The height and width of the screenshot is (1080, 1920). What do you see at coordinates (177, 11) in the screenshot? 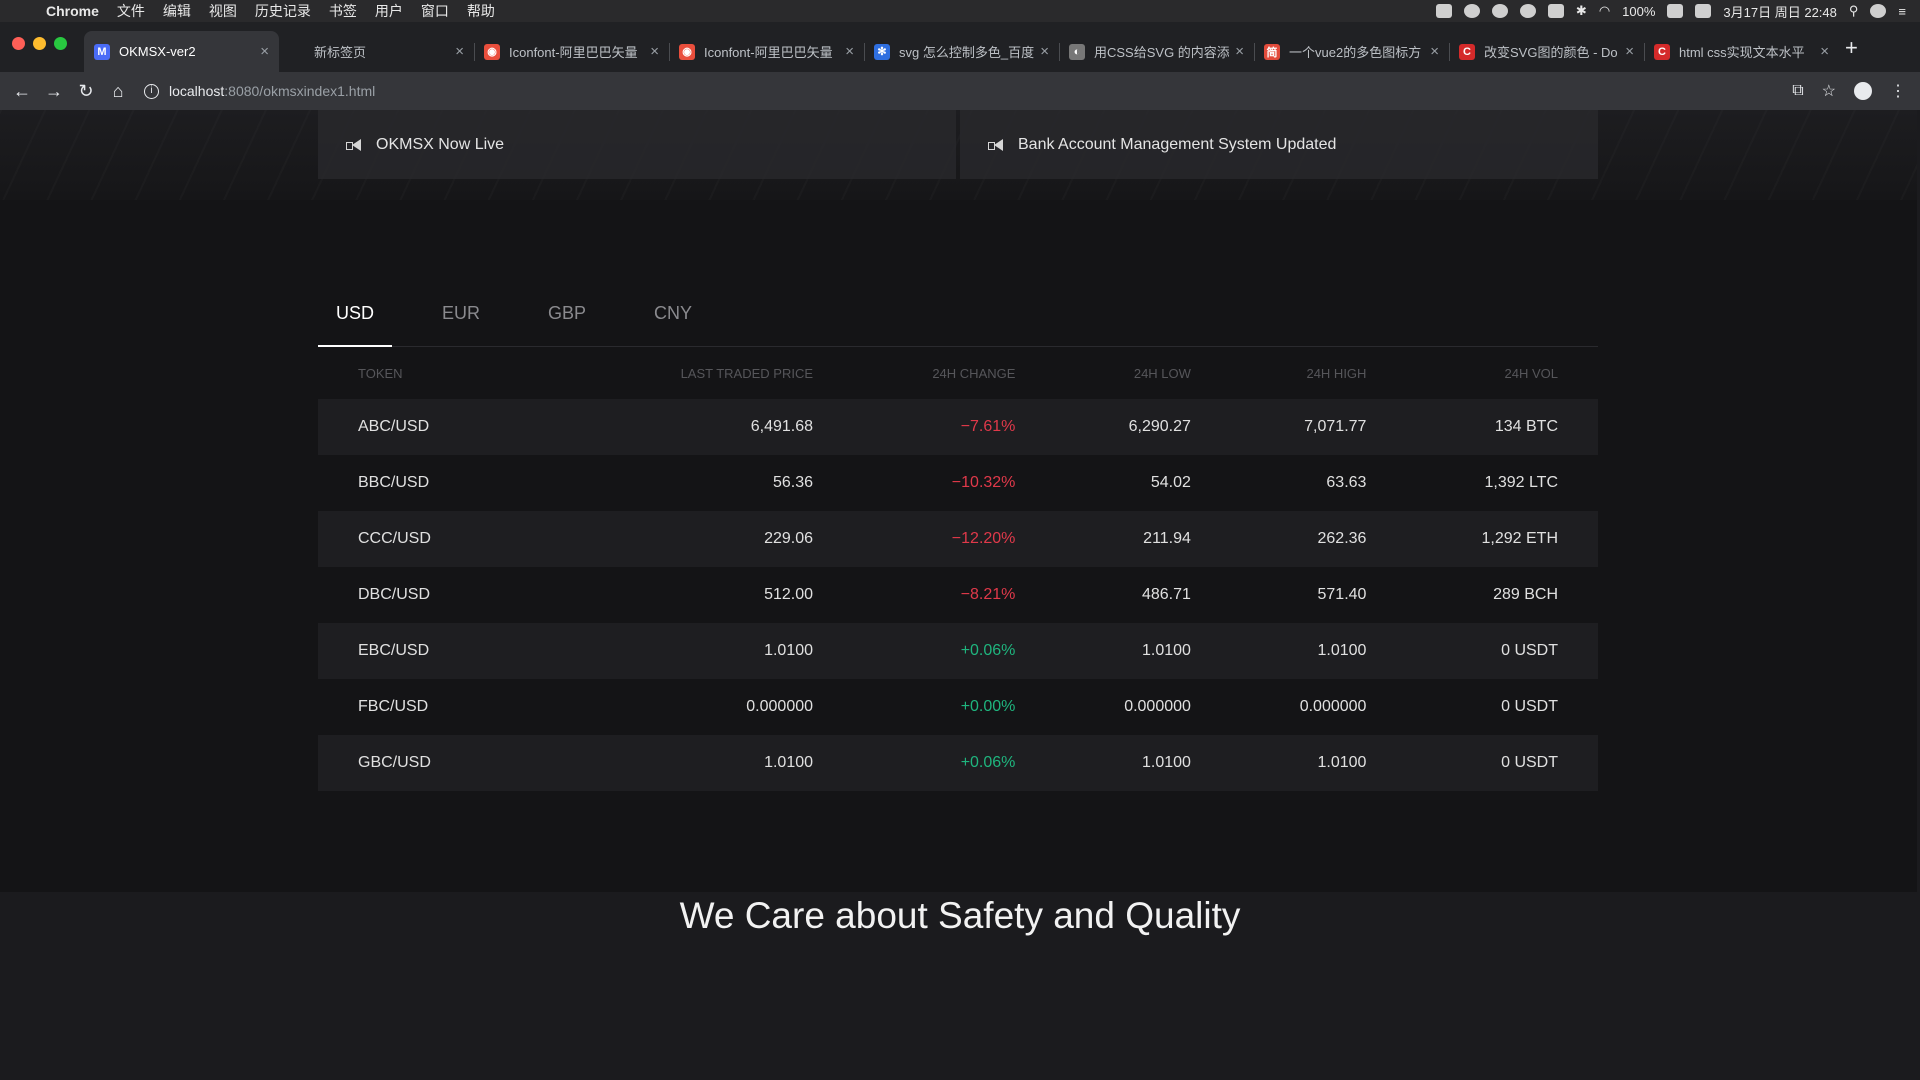
I see `menu-edit: 编辑` at bounding box center [177, 11].